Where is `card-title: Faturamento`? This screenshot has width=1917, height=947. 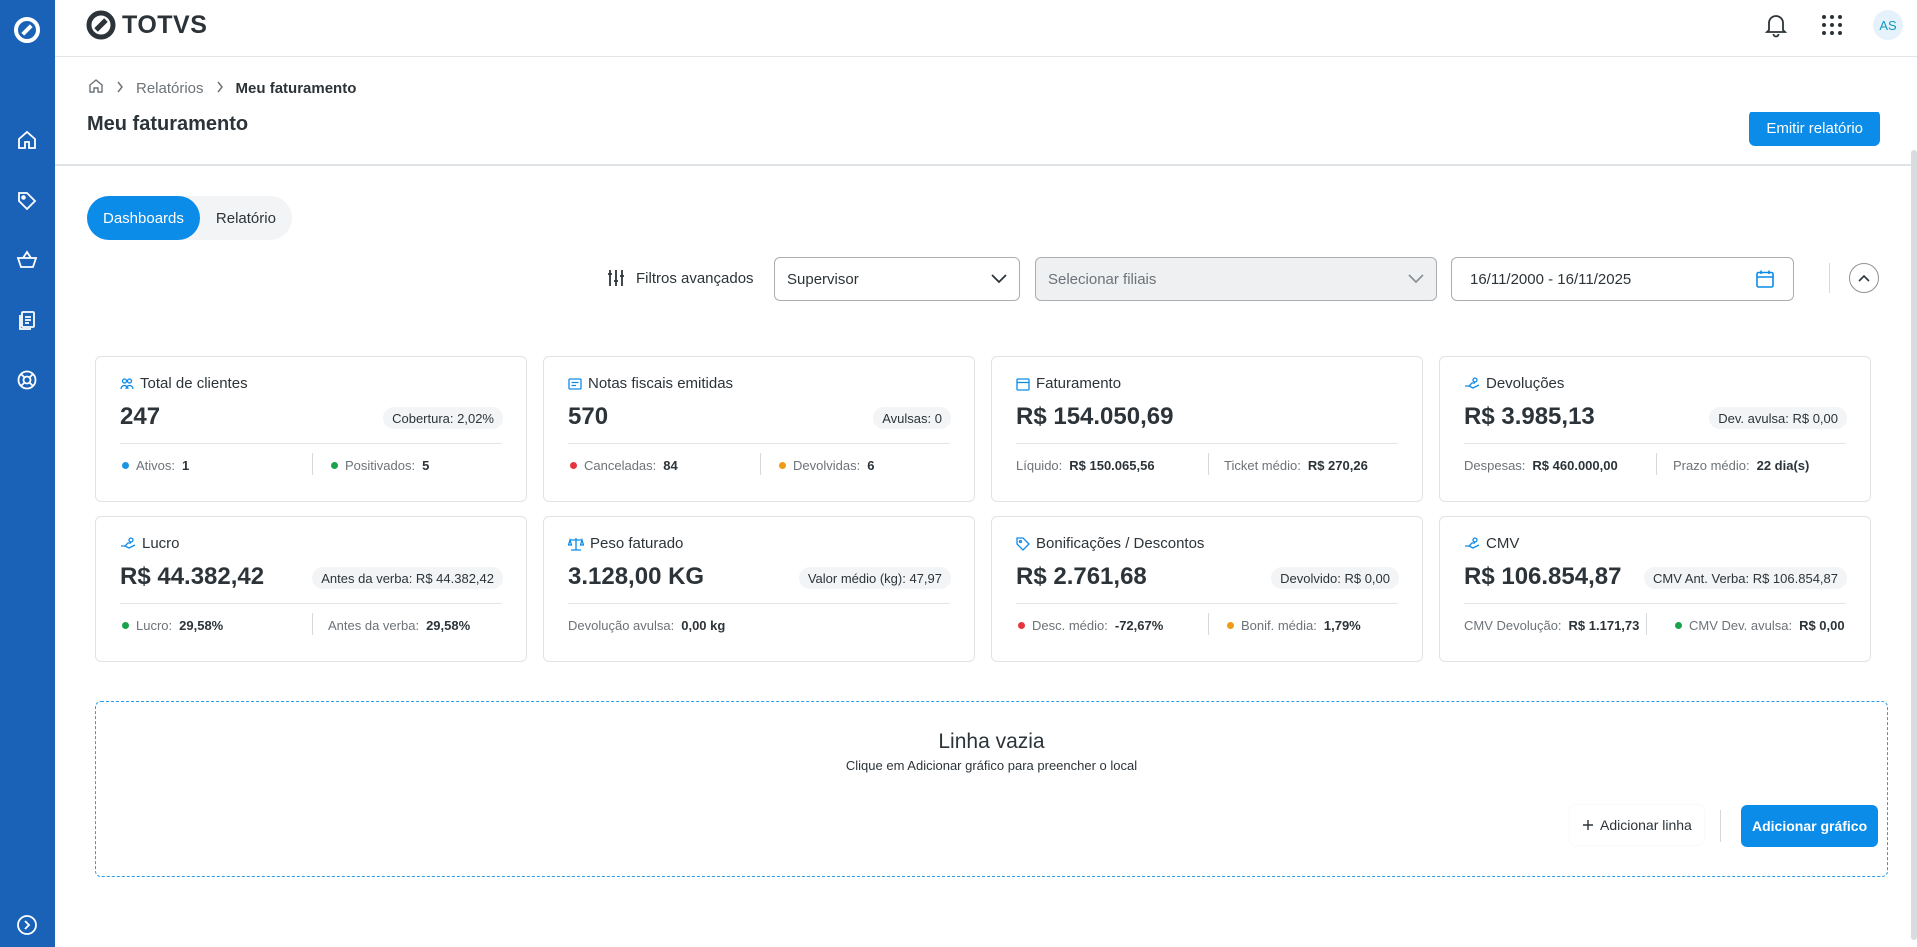 card-title: Faturamento is located at coordinates (1079, 383).